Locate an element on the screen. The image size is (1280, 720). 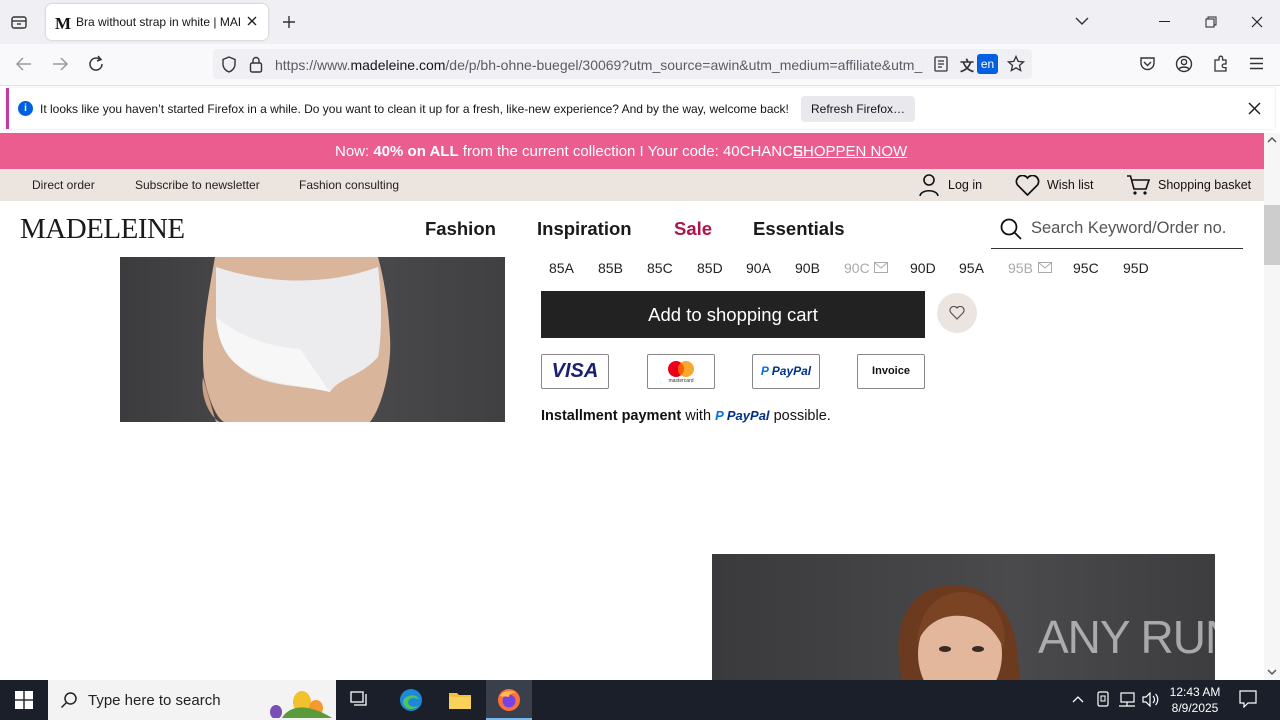
reader-view-icon is located at coordinates (941, 64).